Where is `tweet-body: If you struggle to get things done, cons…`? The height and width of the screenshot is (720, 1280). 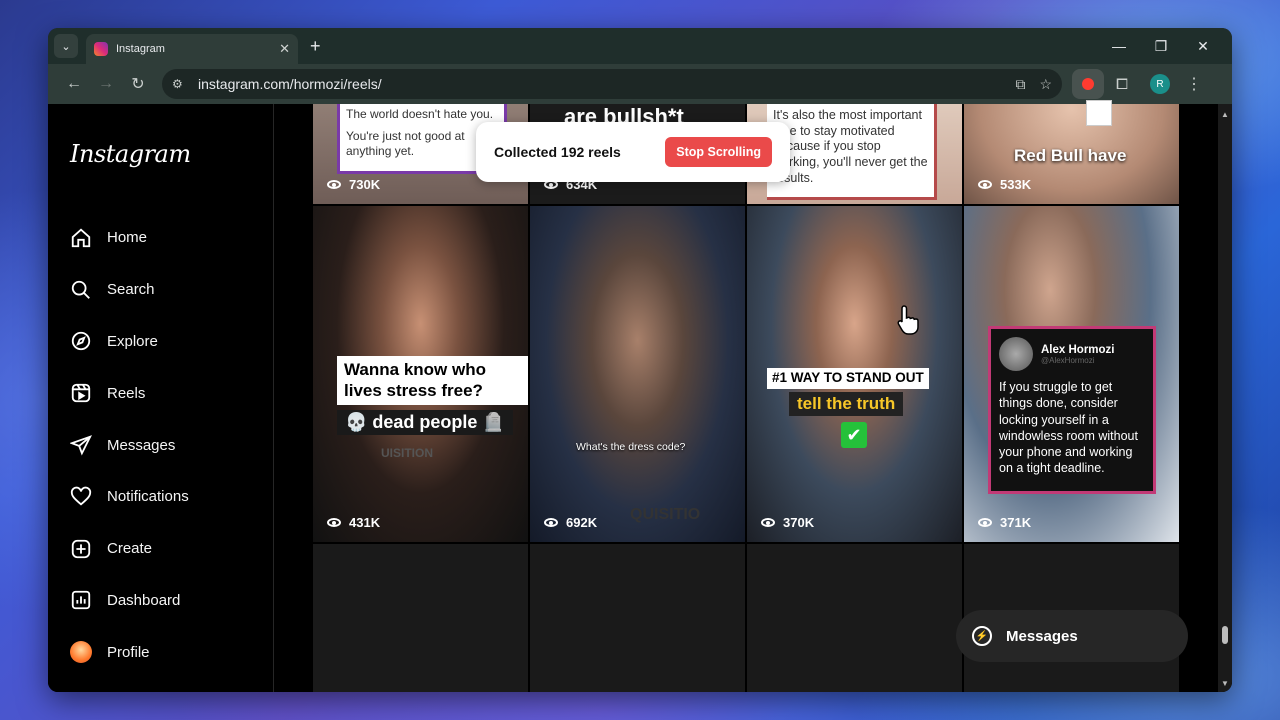
tweet-body: If you struggle to get things done, cons… is located at coordinates (1068, 428).